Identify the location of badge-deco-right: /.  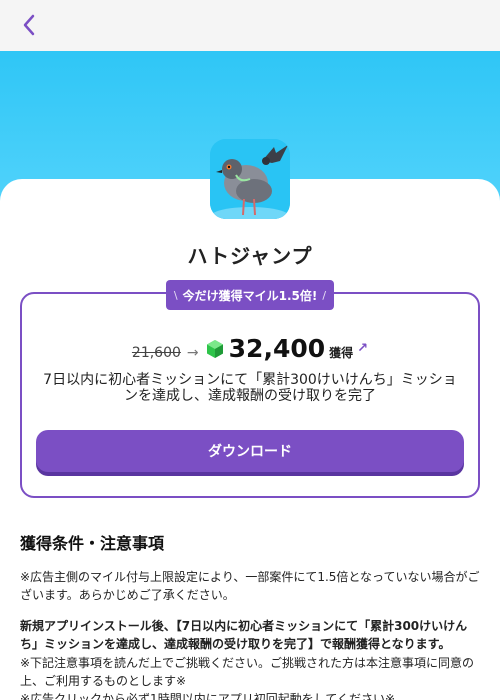
(324, 295).